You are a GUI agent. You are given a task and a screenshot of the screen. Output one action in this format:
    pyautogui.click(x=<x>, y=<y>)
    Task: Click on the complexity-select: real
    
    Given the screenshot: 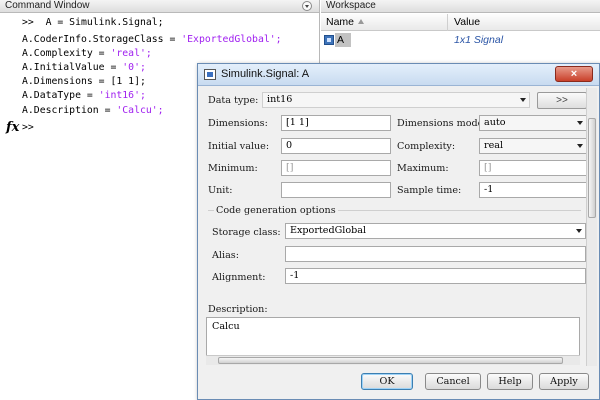 What is the action you would take?
    pyautogui.click(x=533, y=146)
    